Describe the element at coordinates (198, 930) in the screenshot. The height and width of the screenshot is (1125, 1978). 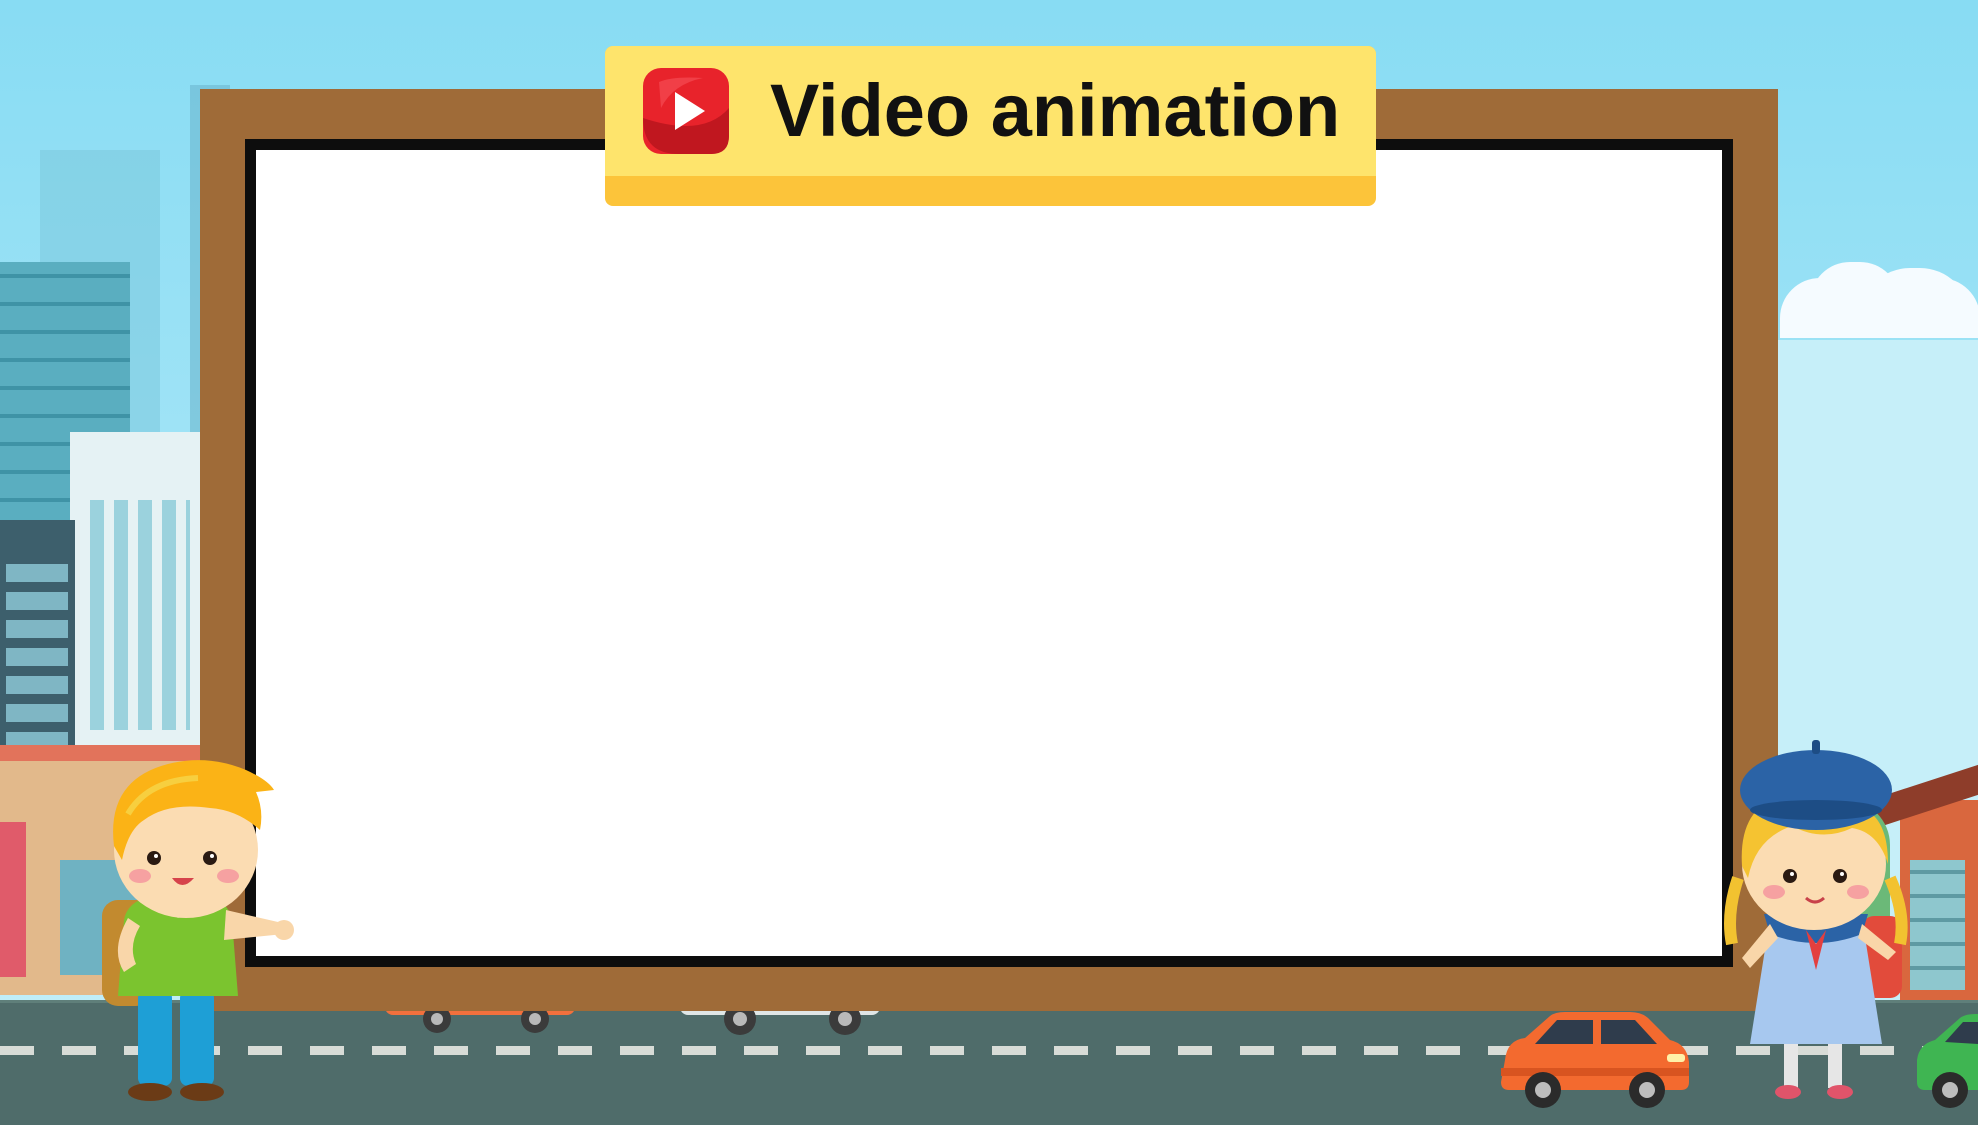
I see `boy-character` at that location.